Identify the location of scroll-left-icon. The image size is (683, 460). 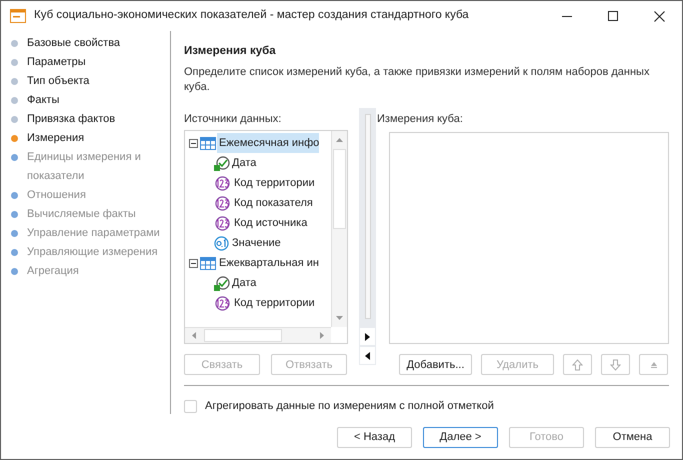
(194, 336).